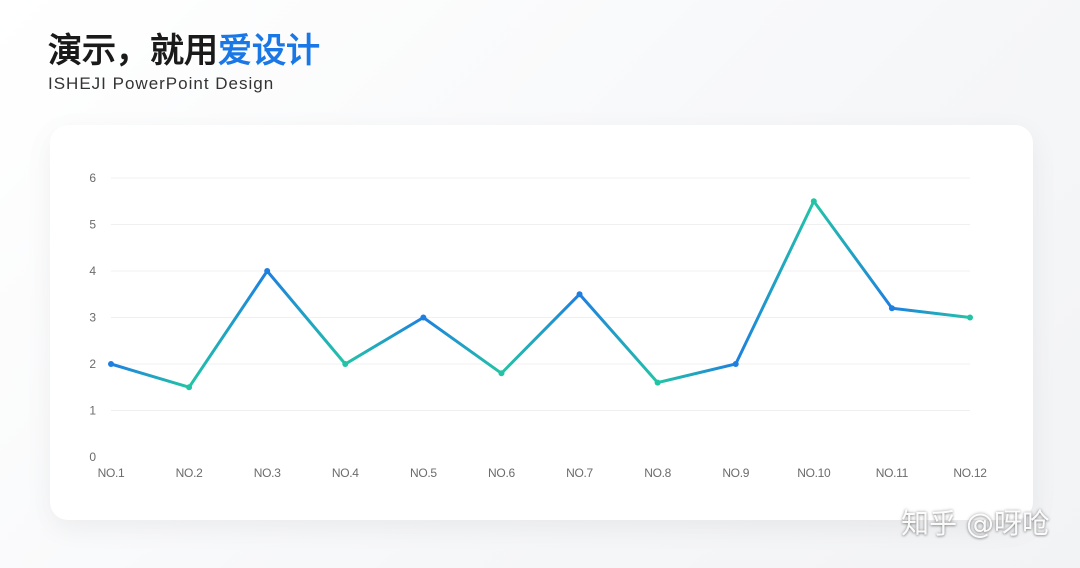  I want to click on y-tick-label: 4, so click(92, 271).